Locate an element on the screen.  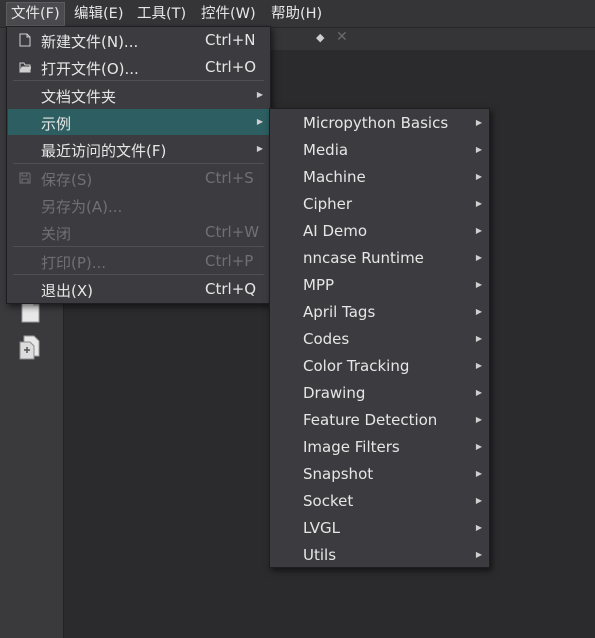
submenu-item-label: Machine is located at coordinates (334, 177).